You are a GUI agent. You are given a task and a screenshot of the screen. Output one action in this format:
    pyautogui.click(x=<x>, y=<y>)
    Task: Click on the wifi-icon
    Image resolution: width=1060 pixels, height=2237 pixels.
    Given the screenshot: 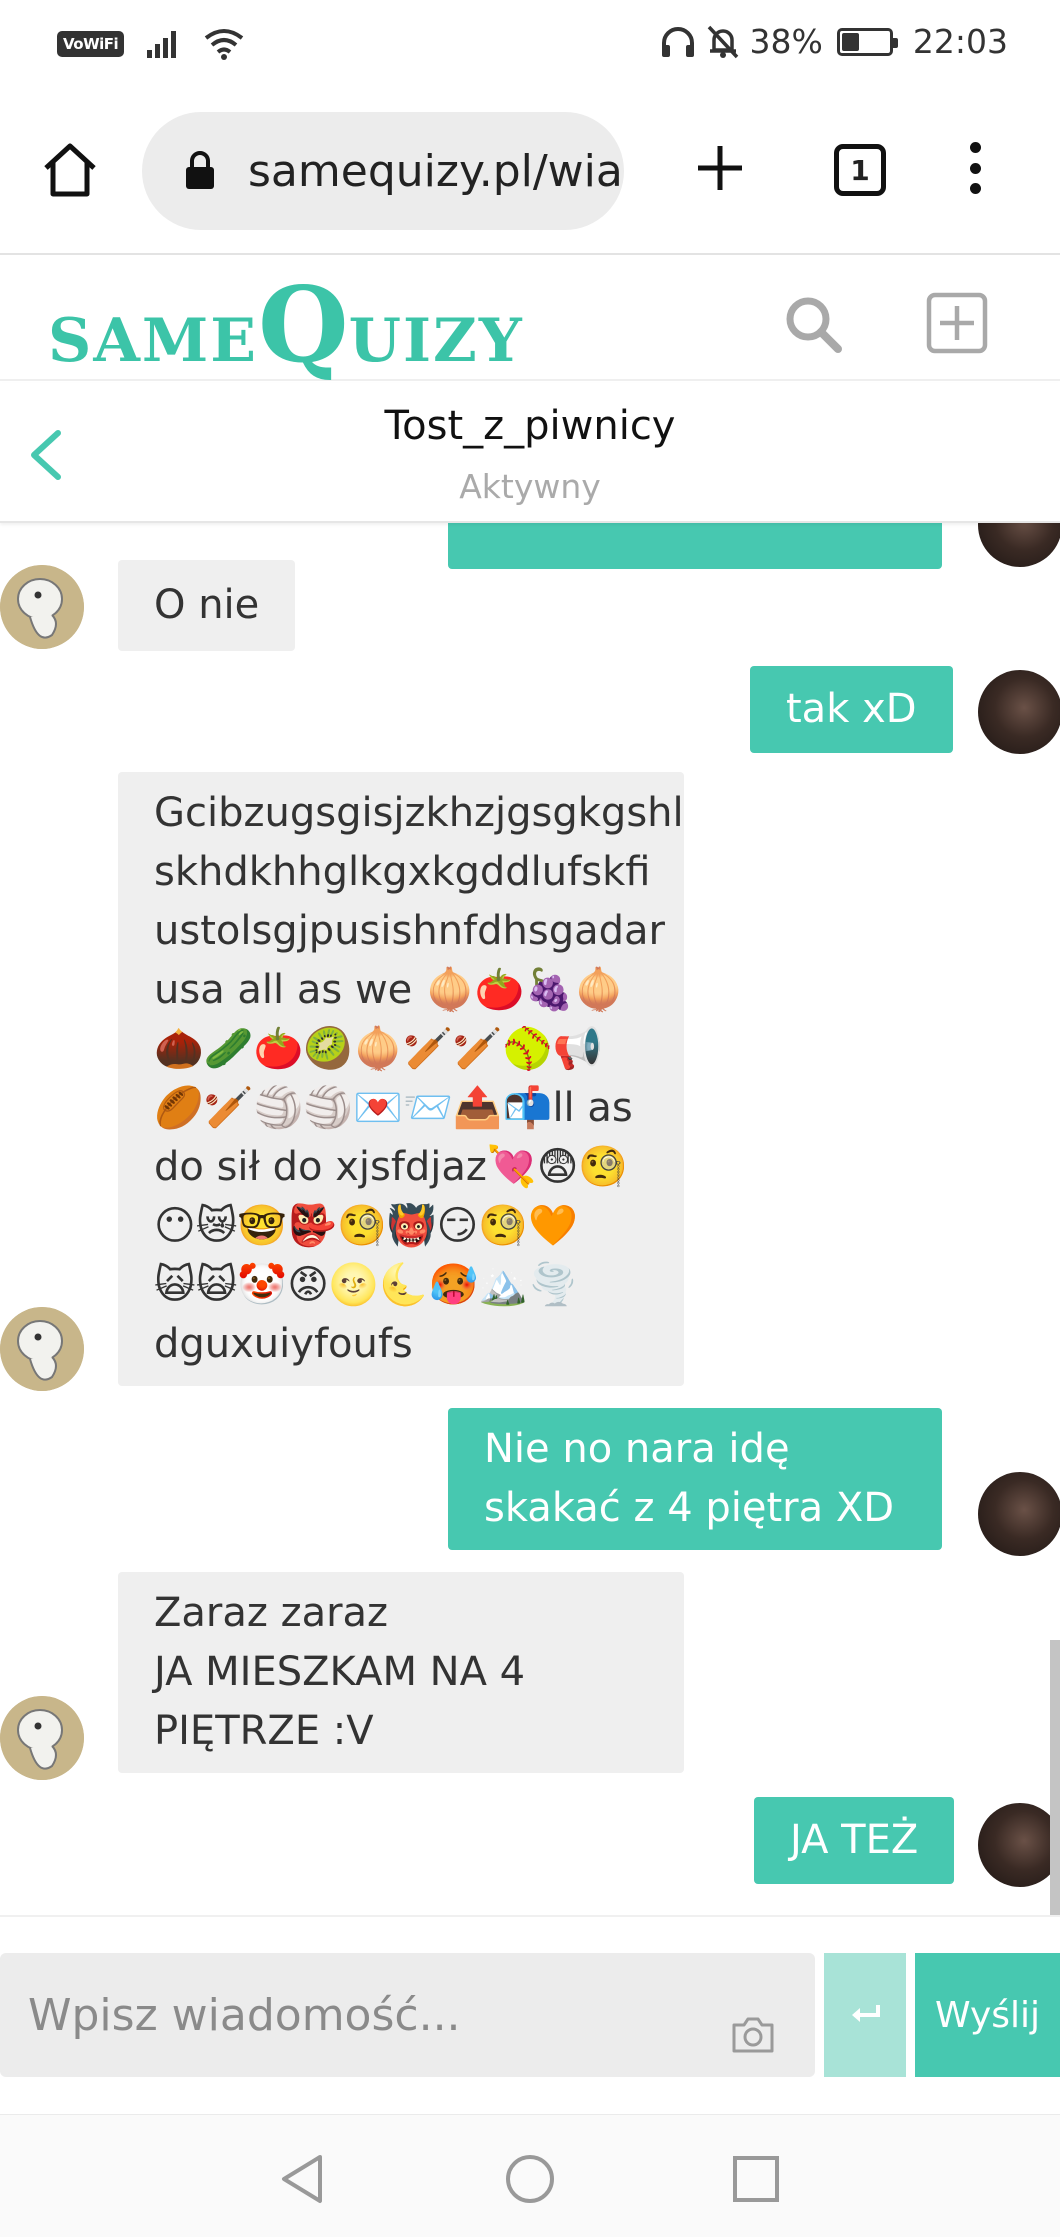 What is the action you would take?
    pyautogui.click(x=224, y=44)
    